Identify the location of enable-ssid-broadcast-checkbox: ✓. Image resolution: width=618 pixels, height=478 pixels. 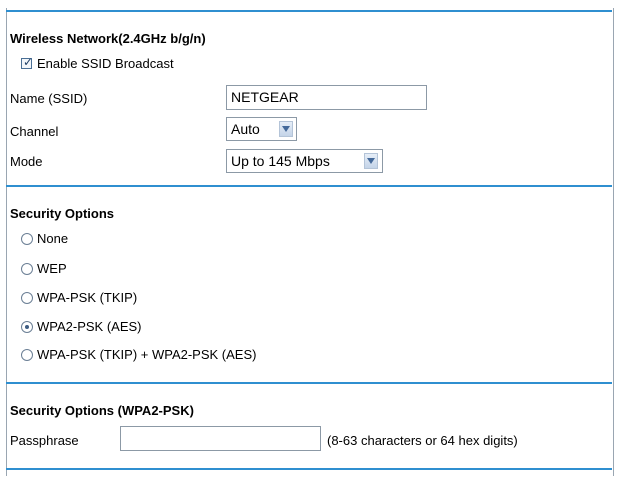
(27, 62).